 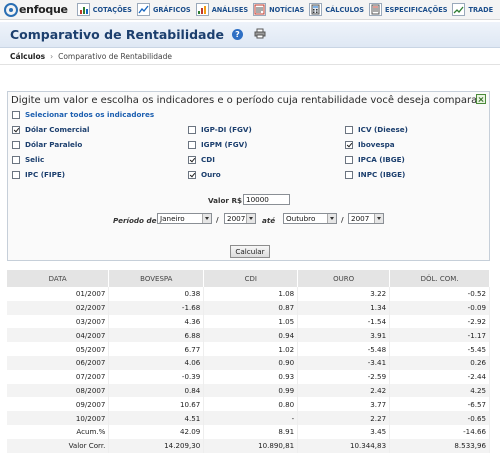 What do you see at coordinates (250, 35) in the screenshot?
I see `title-bar: Comparativo de Rentabilidade ?` at bounding box center [250, 35].